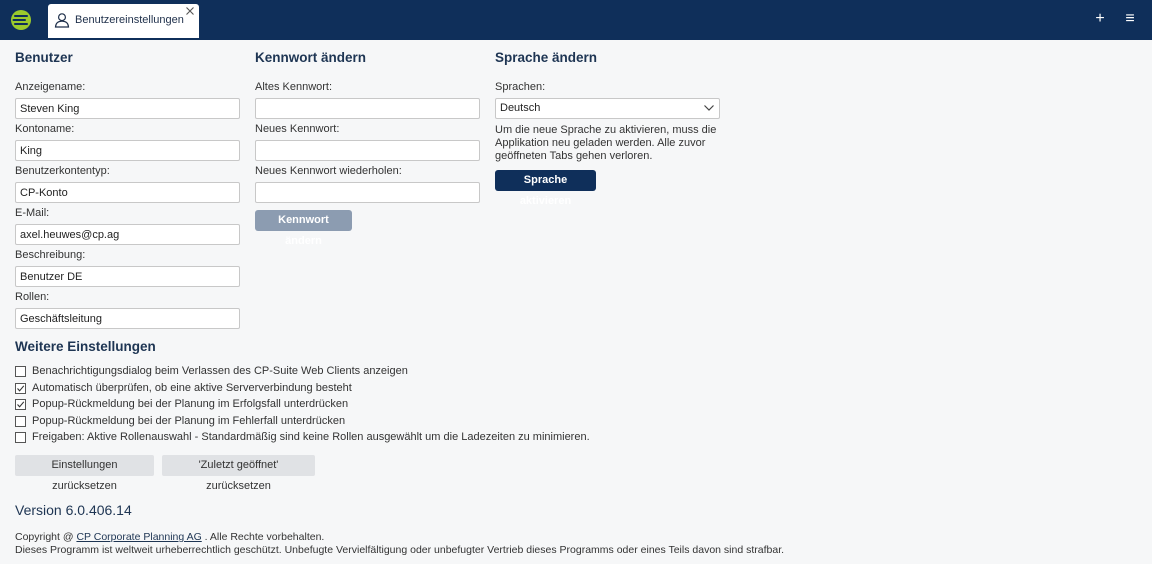 This screenshot has width=1152, height=564. I want to click on reset-settings-button: Einstellungen zurücksetzen, so click(84, 473).